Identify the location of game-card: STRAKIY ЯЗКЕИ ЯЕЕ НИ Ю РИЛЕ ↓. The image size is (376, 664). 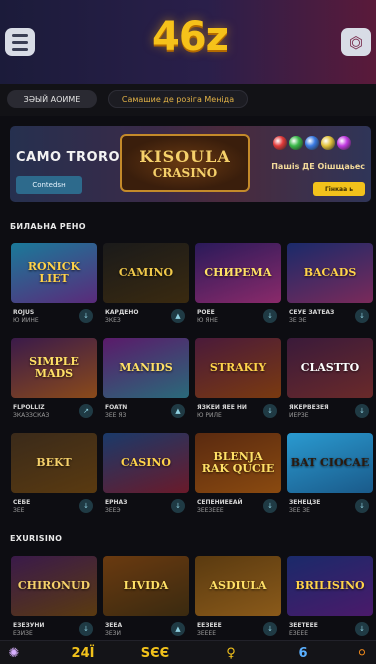
(238, 382).